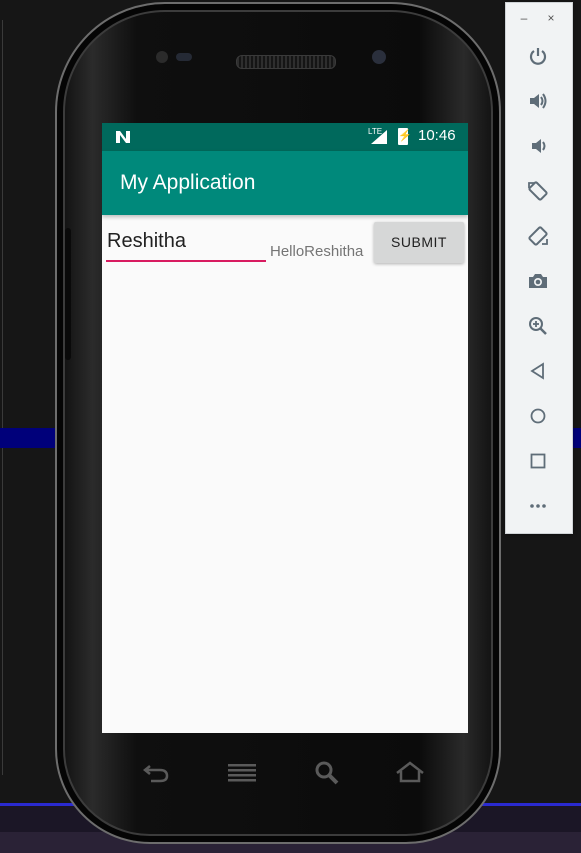 The width and height of the screenshot is (581, 853). Describe the element at coordinates (539, 268) in the screenshot. I see `emulator-toolbar: – ×` at that location.